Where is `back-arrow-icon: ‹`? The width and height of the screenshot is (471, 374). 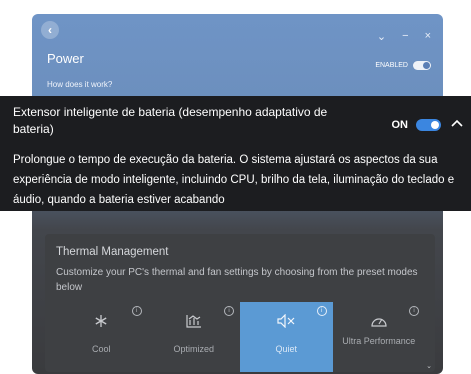 back-arrow-icon: ‹ is located at coordinates (50, 30).